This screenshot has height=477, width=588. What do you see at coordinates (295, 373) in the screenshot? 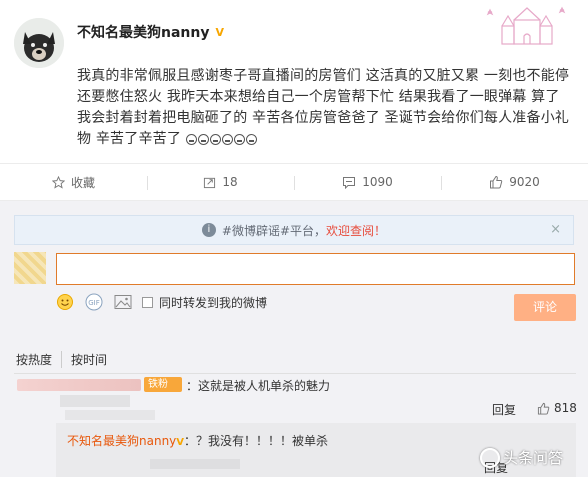
I see `divider` at bounding box center [295, 373].